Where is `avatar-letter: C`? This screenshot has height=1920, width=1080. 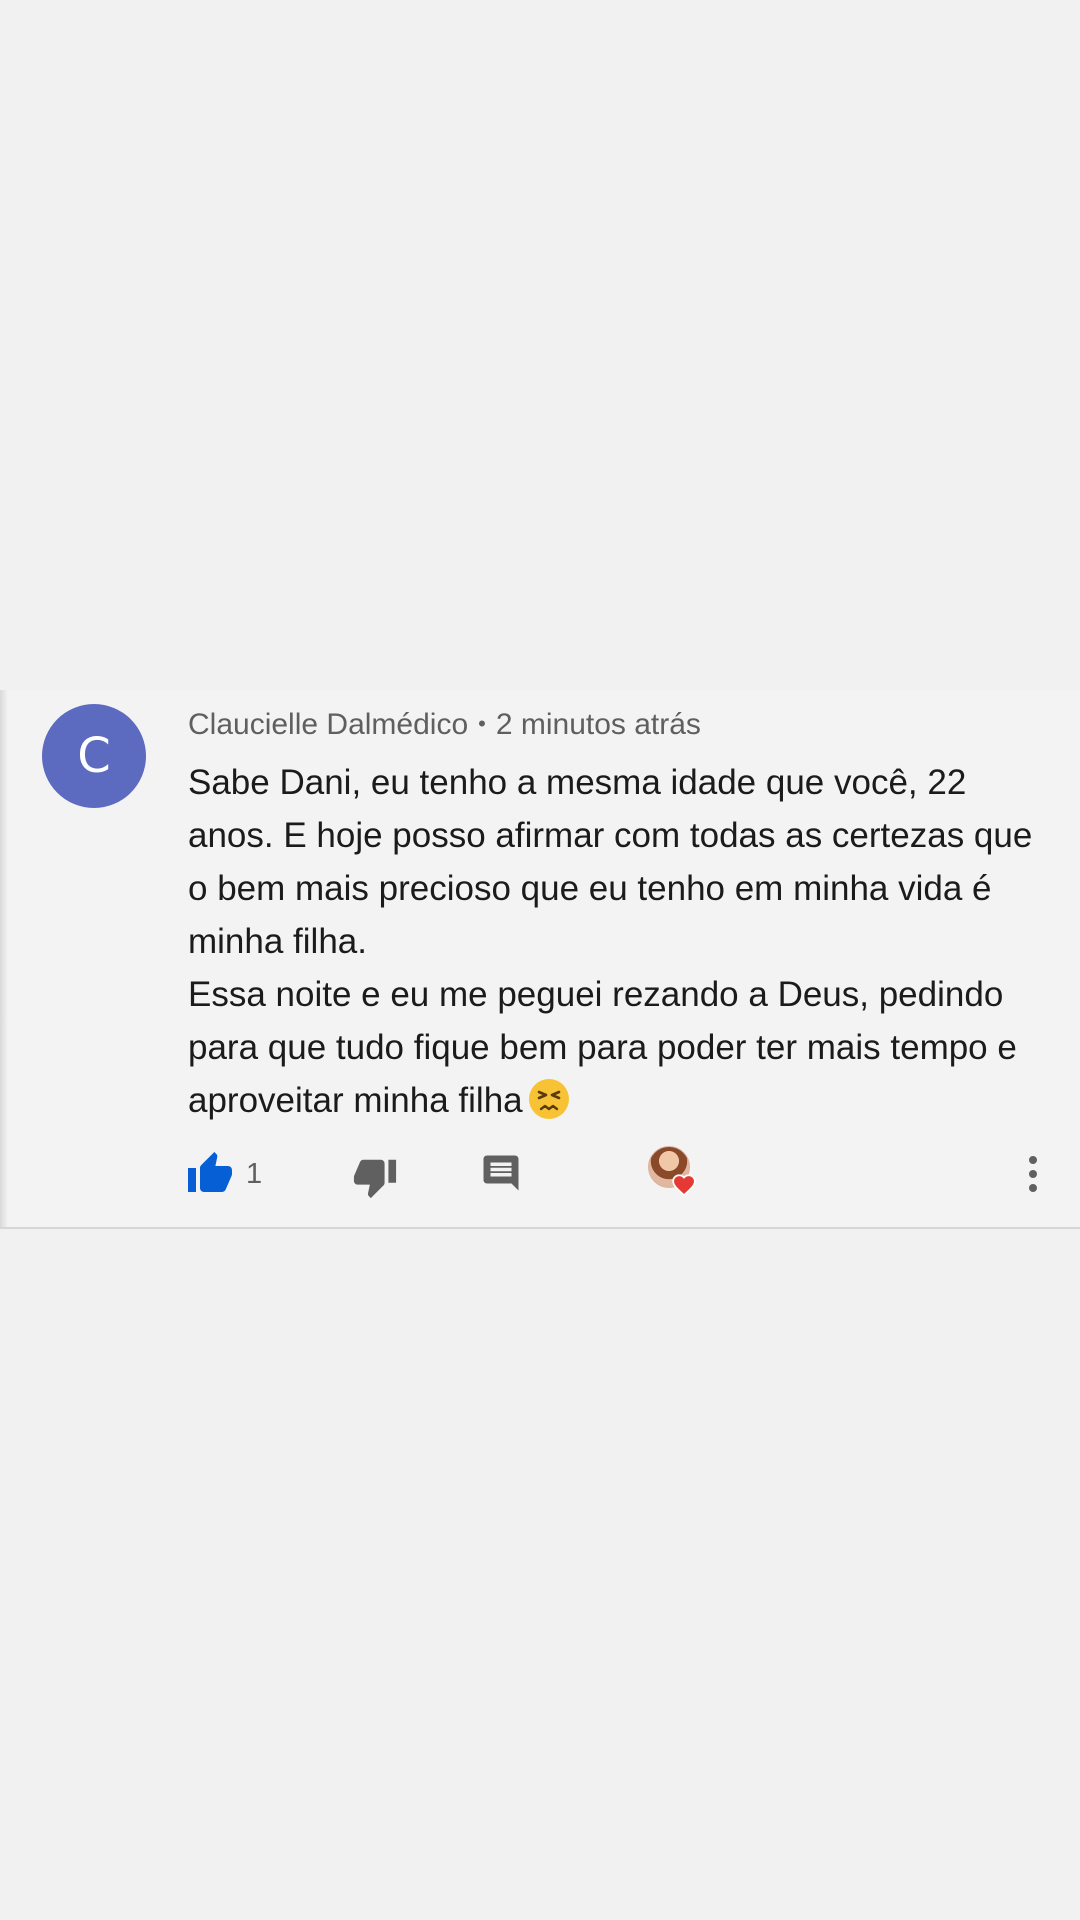
avatar-letter: C is located at coordinates (94, 756).